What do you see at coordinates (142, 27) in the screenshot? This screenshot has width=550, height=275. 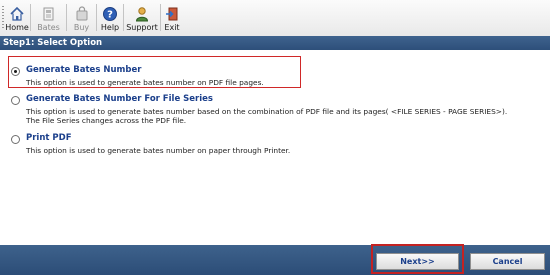 I see `support-label: Support` at bounding box center [142, 27].